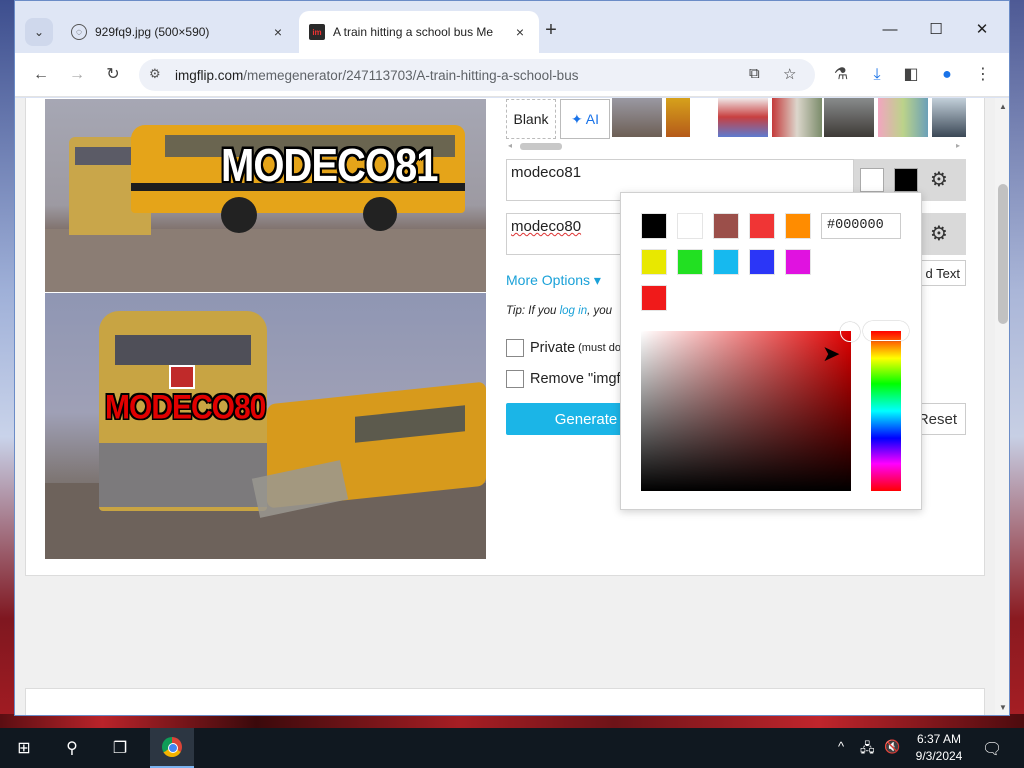 This screenshot has height=768, width=1024. I want to click on more-options-link: More Options ▾, so click(553, 280).